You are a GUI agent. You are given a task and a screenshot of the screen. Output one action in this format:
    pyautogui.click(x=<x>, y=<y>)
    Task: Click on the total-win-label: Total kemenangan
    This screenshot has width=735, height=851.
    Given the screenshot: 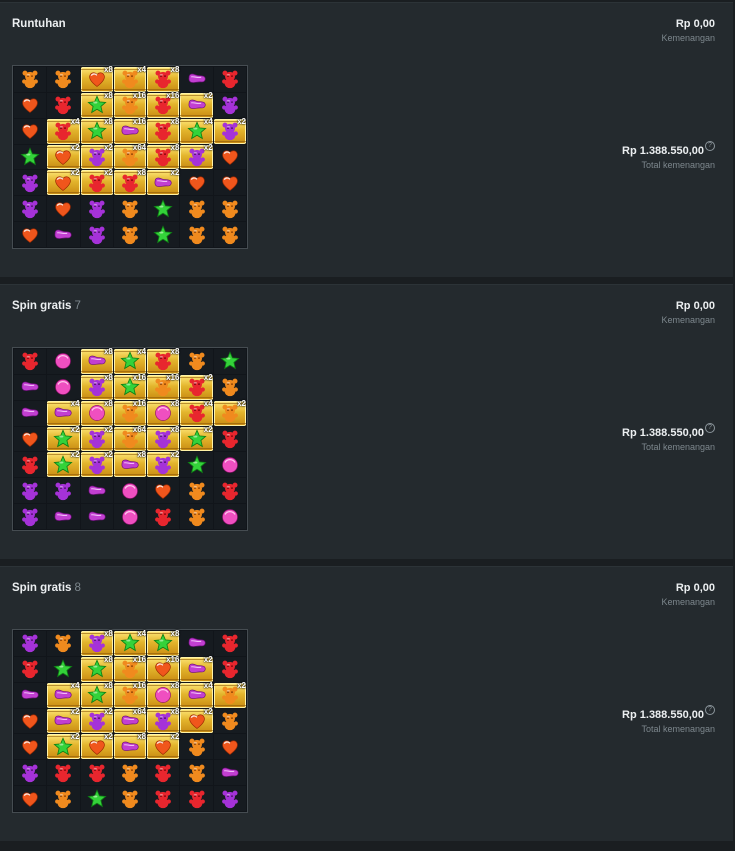 What is the action you would take?
    pyautogui.click(x=678, y=447)
    